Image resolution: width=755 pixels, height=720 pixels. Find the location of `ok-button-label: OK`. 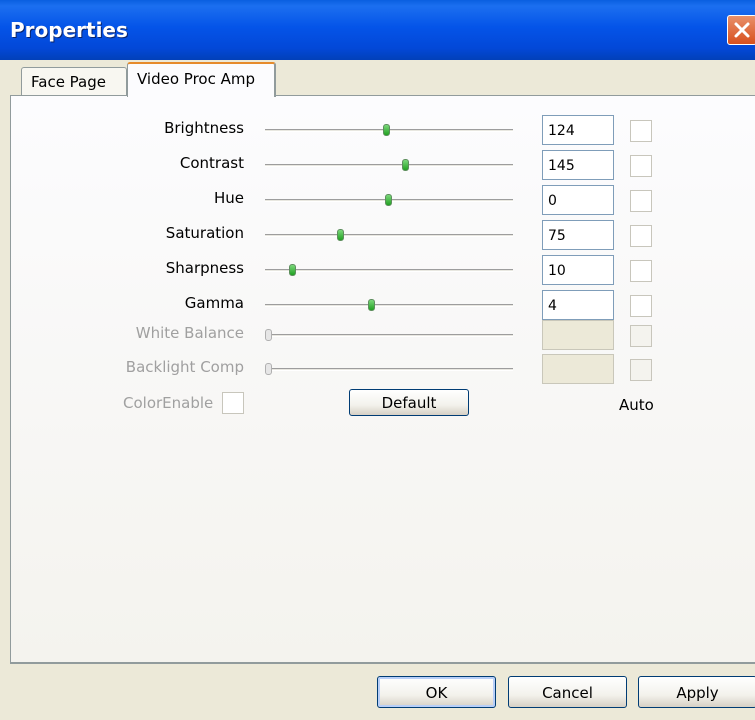

ok-button-label: OK is located at coordinates (436, 693).